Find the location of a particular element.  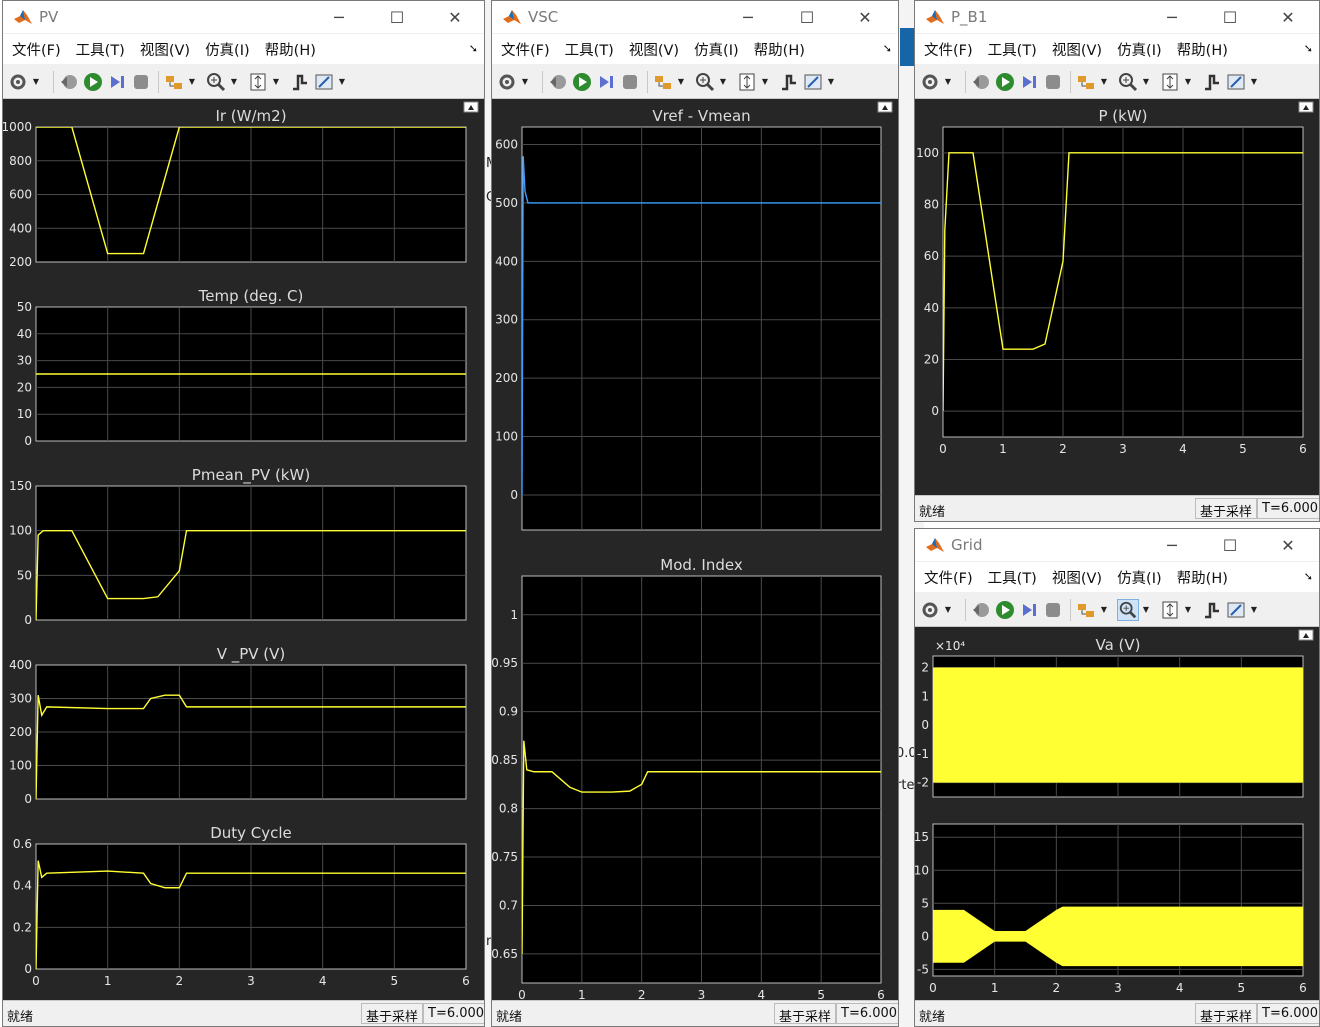

axes: 0 50 100 150 Pmean_PV (kW) is located at coordinates (238, 546).